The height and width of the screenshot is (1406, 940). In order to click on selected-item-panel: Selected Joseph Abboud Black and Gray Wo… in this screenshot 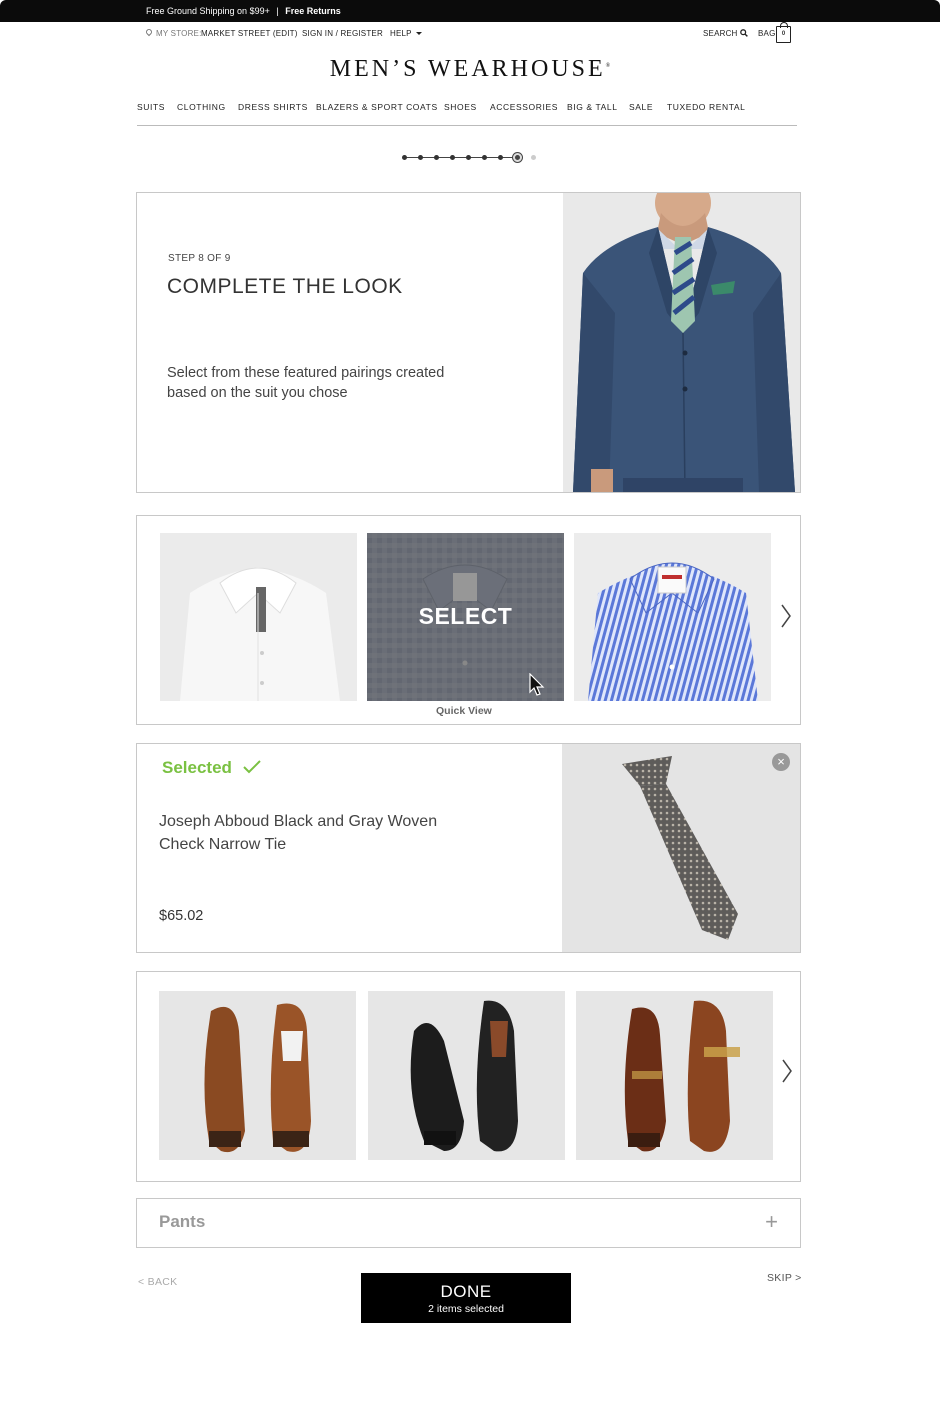, I will do `click(468, 848)`.